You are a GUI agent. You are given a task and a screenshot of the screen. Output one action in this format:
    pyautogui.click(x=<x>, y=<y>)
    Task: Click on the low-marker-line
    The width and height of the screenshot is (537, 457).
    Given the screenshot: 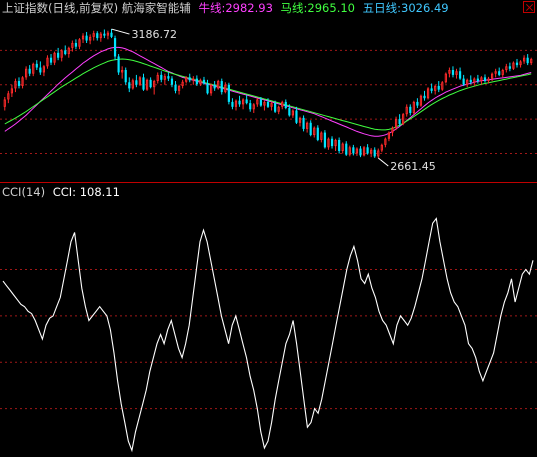 What is the action you would take?
    pyautogui.click(x=383, y=162)
    